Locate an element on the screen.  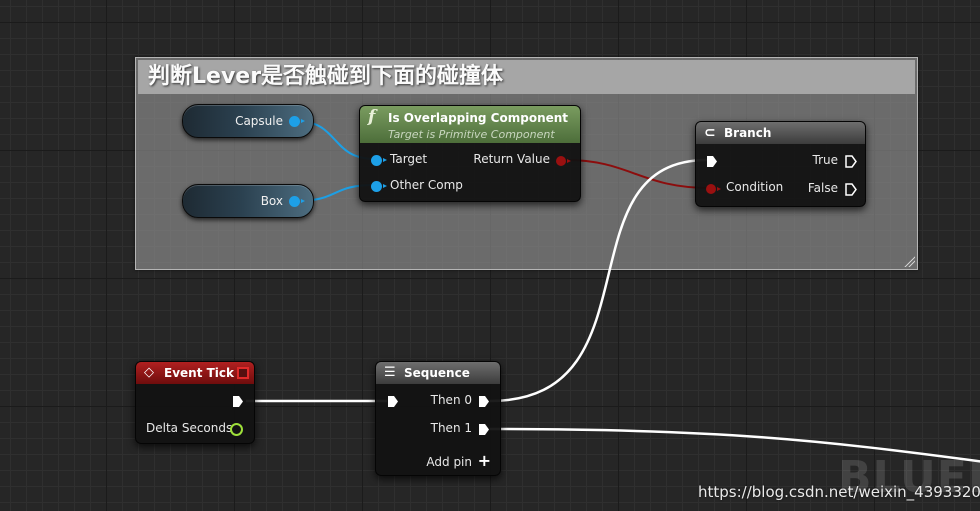
true-exec-output-pin is located at coordinates (851, 161).